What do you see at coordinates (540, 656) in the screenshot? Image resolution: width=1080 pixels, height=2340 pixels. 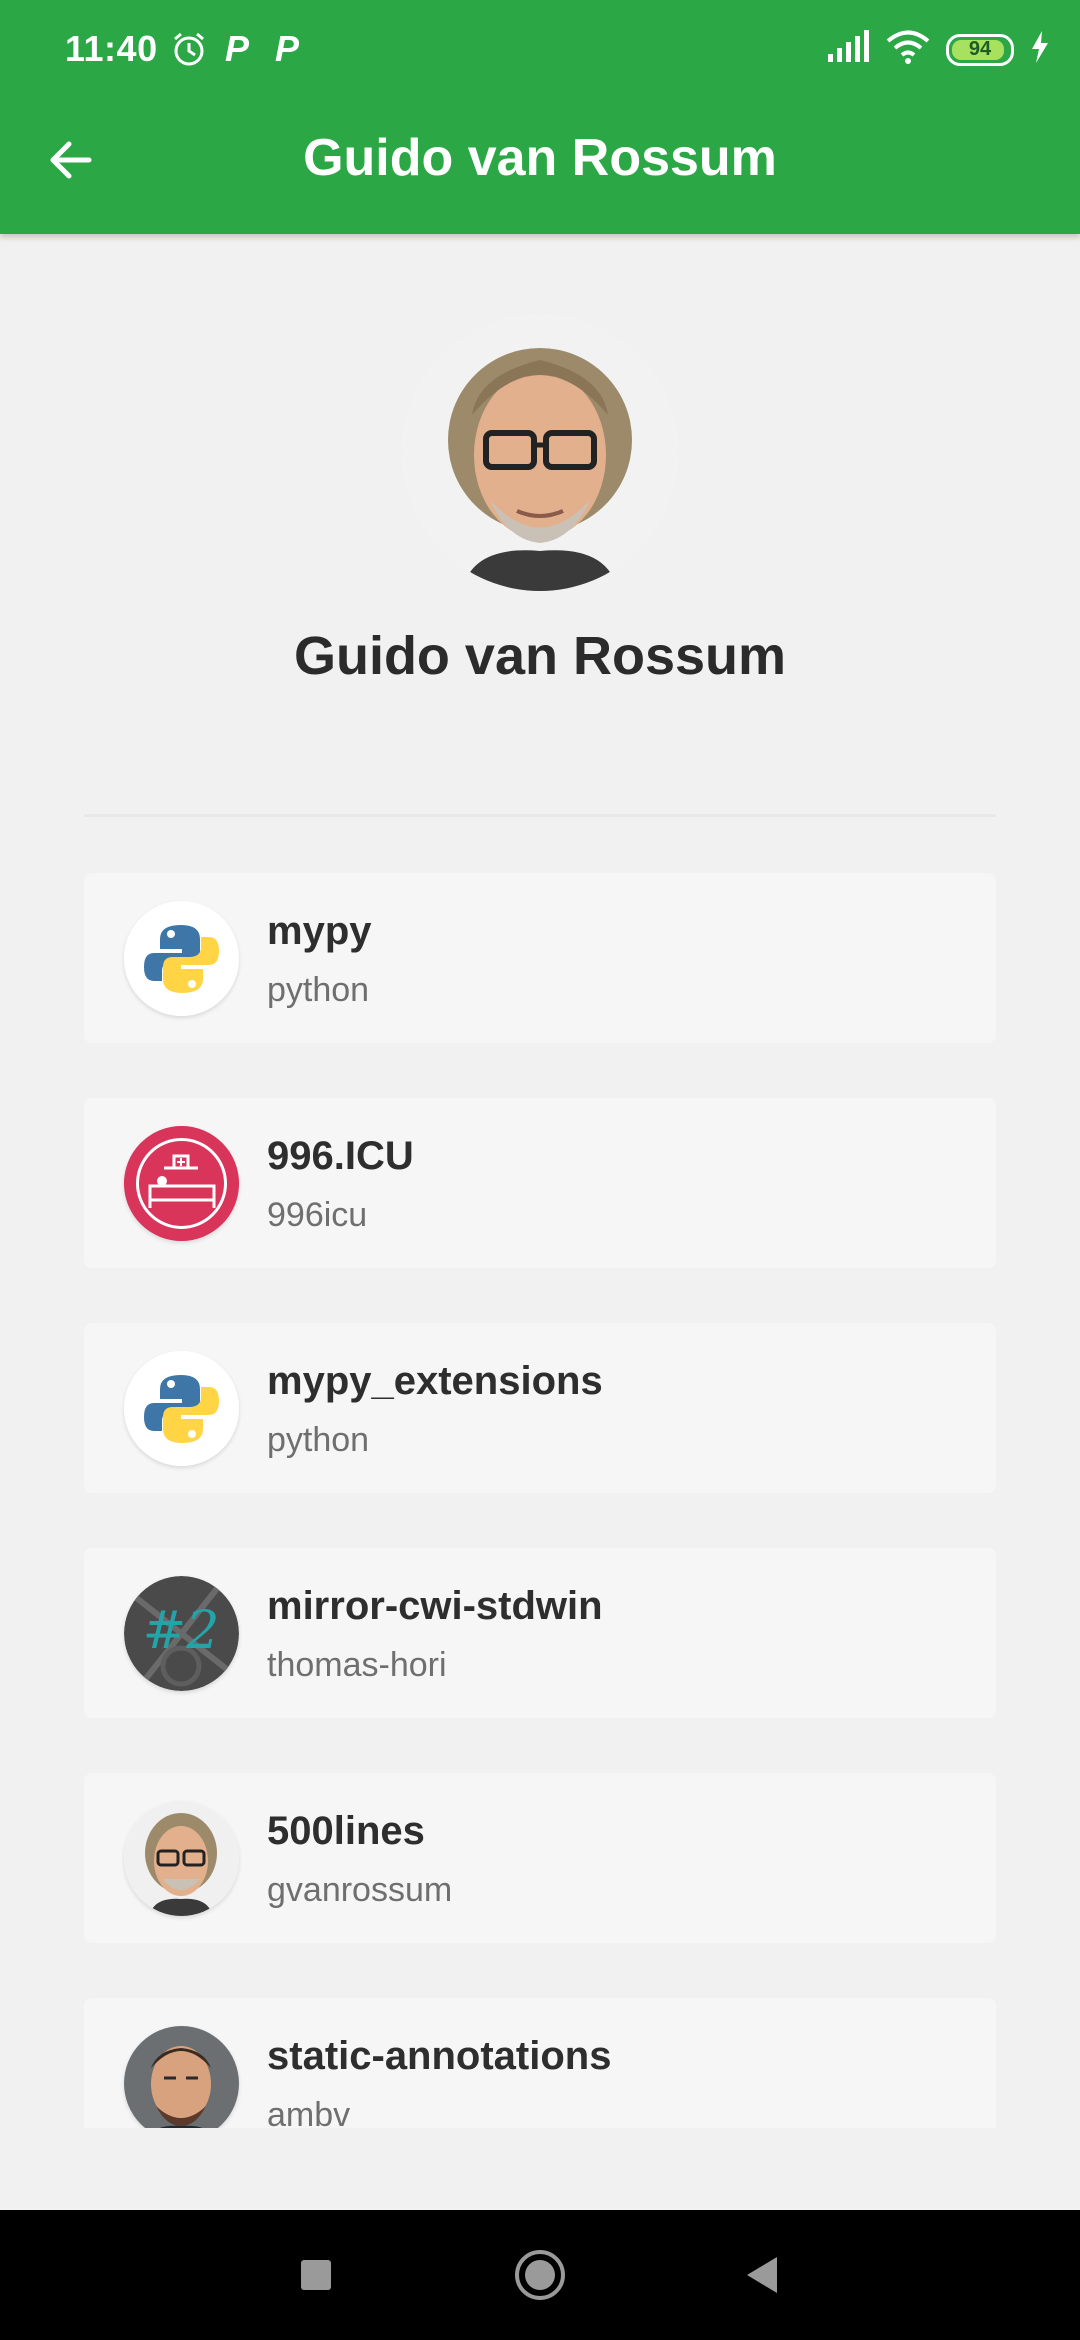 I see `profile-name: Guido van Rossum` at bounding box center [540, 656].